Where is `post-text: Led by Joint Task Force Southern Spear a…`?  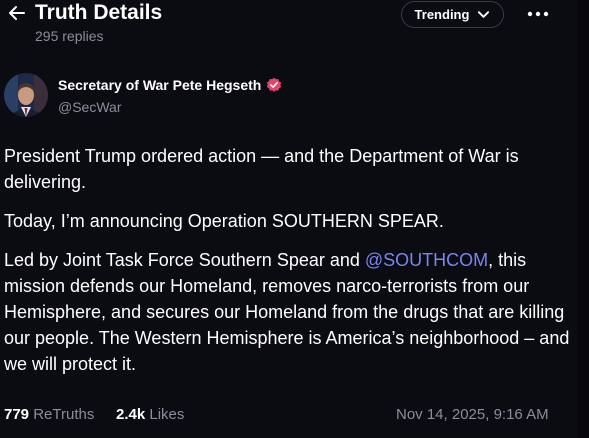
post-text: Led by Joint Task Force Southern Spear a… is located at coordinates (184, 260).